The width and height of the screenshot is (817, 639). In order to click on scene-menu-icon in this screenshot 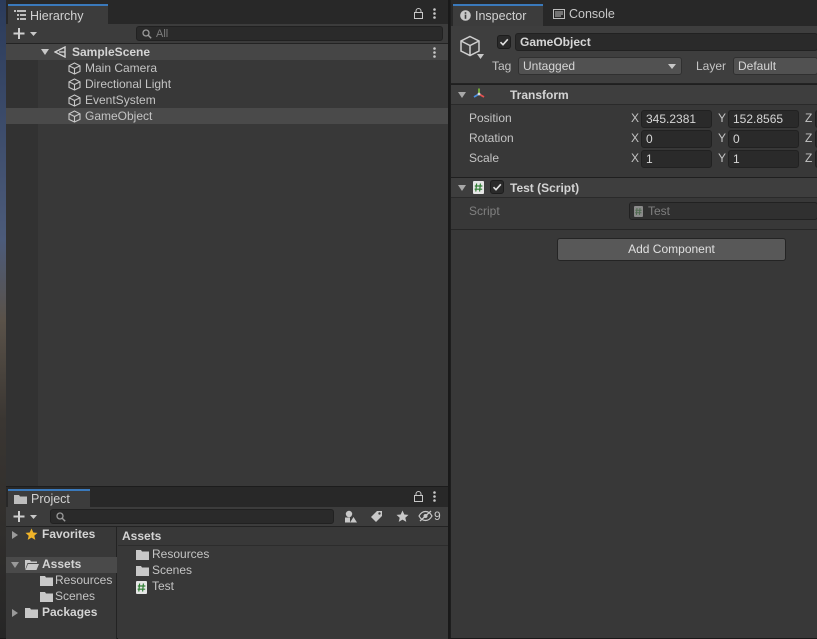, I will do `click(434, 52)`.